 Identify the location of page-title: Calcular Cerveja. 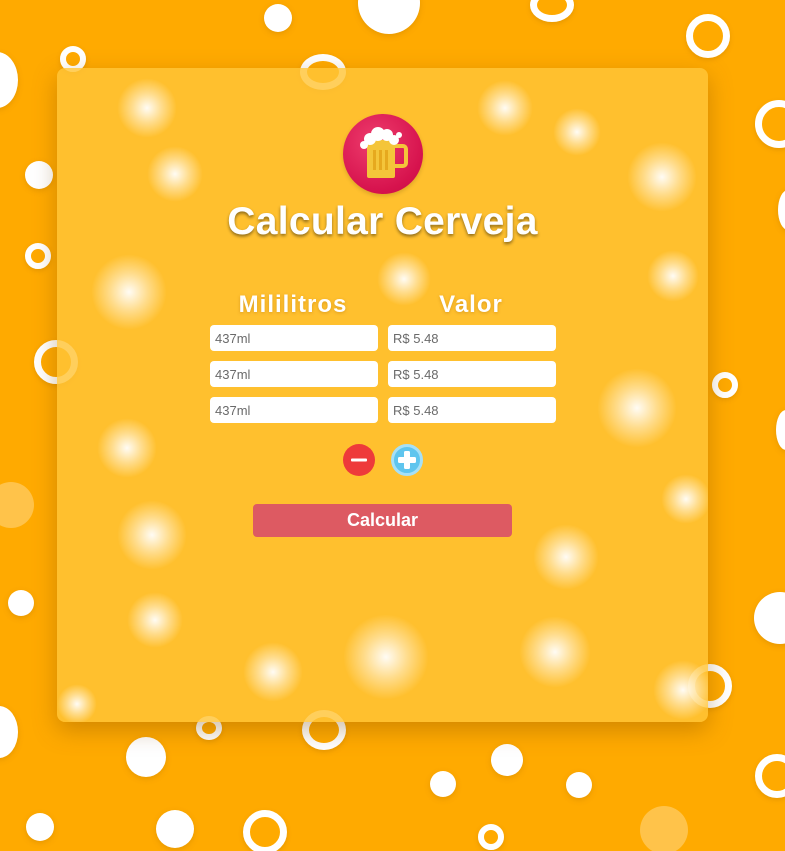
(382, 221).